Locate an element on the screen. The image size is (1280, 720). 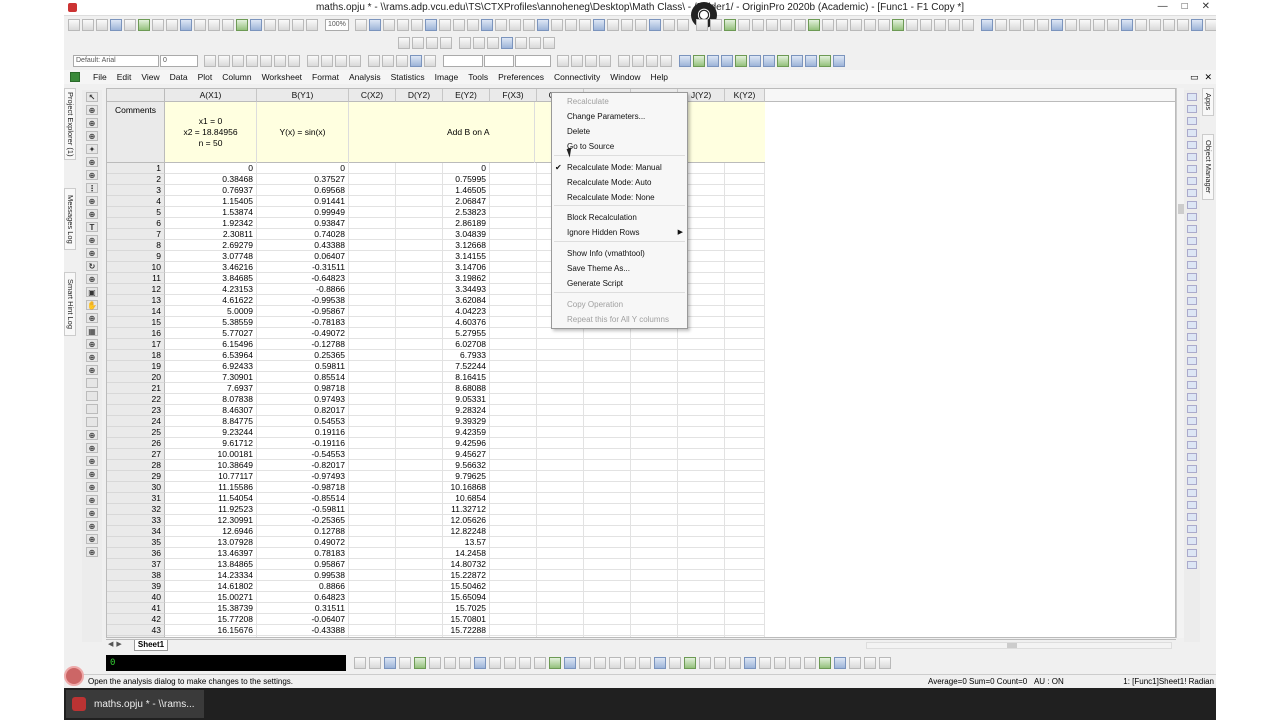
tool-icon is located at coordinates (92, 422).